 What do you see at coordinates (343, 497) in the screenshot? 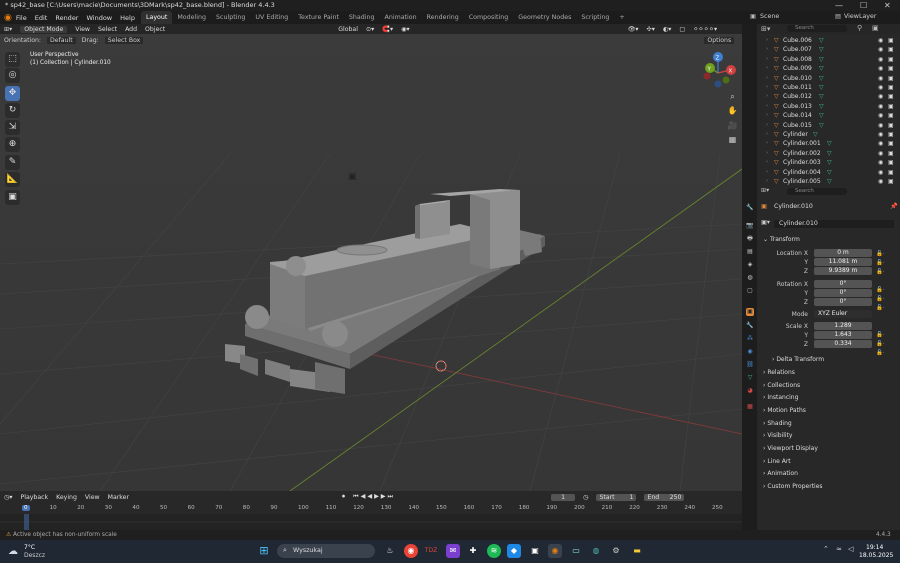
I see `record-icon: ⏺` at bounding box center [343, 497].